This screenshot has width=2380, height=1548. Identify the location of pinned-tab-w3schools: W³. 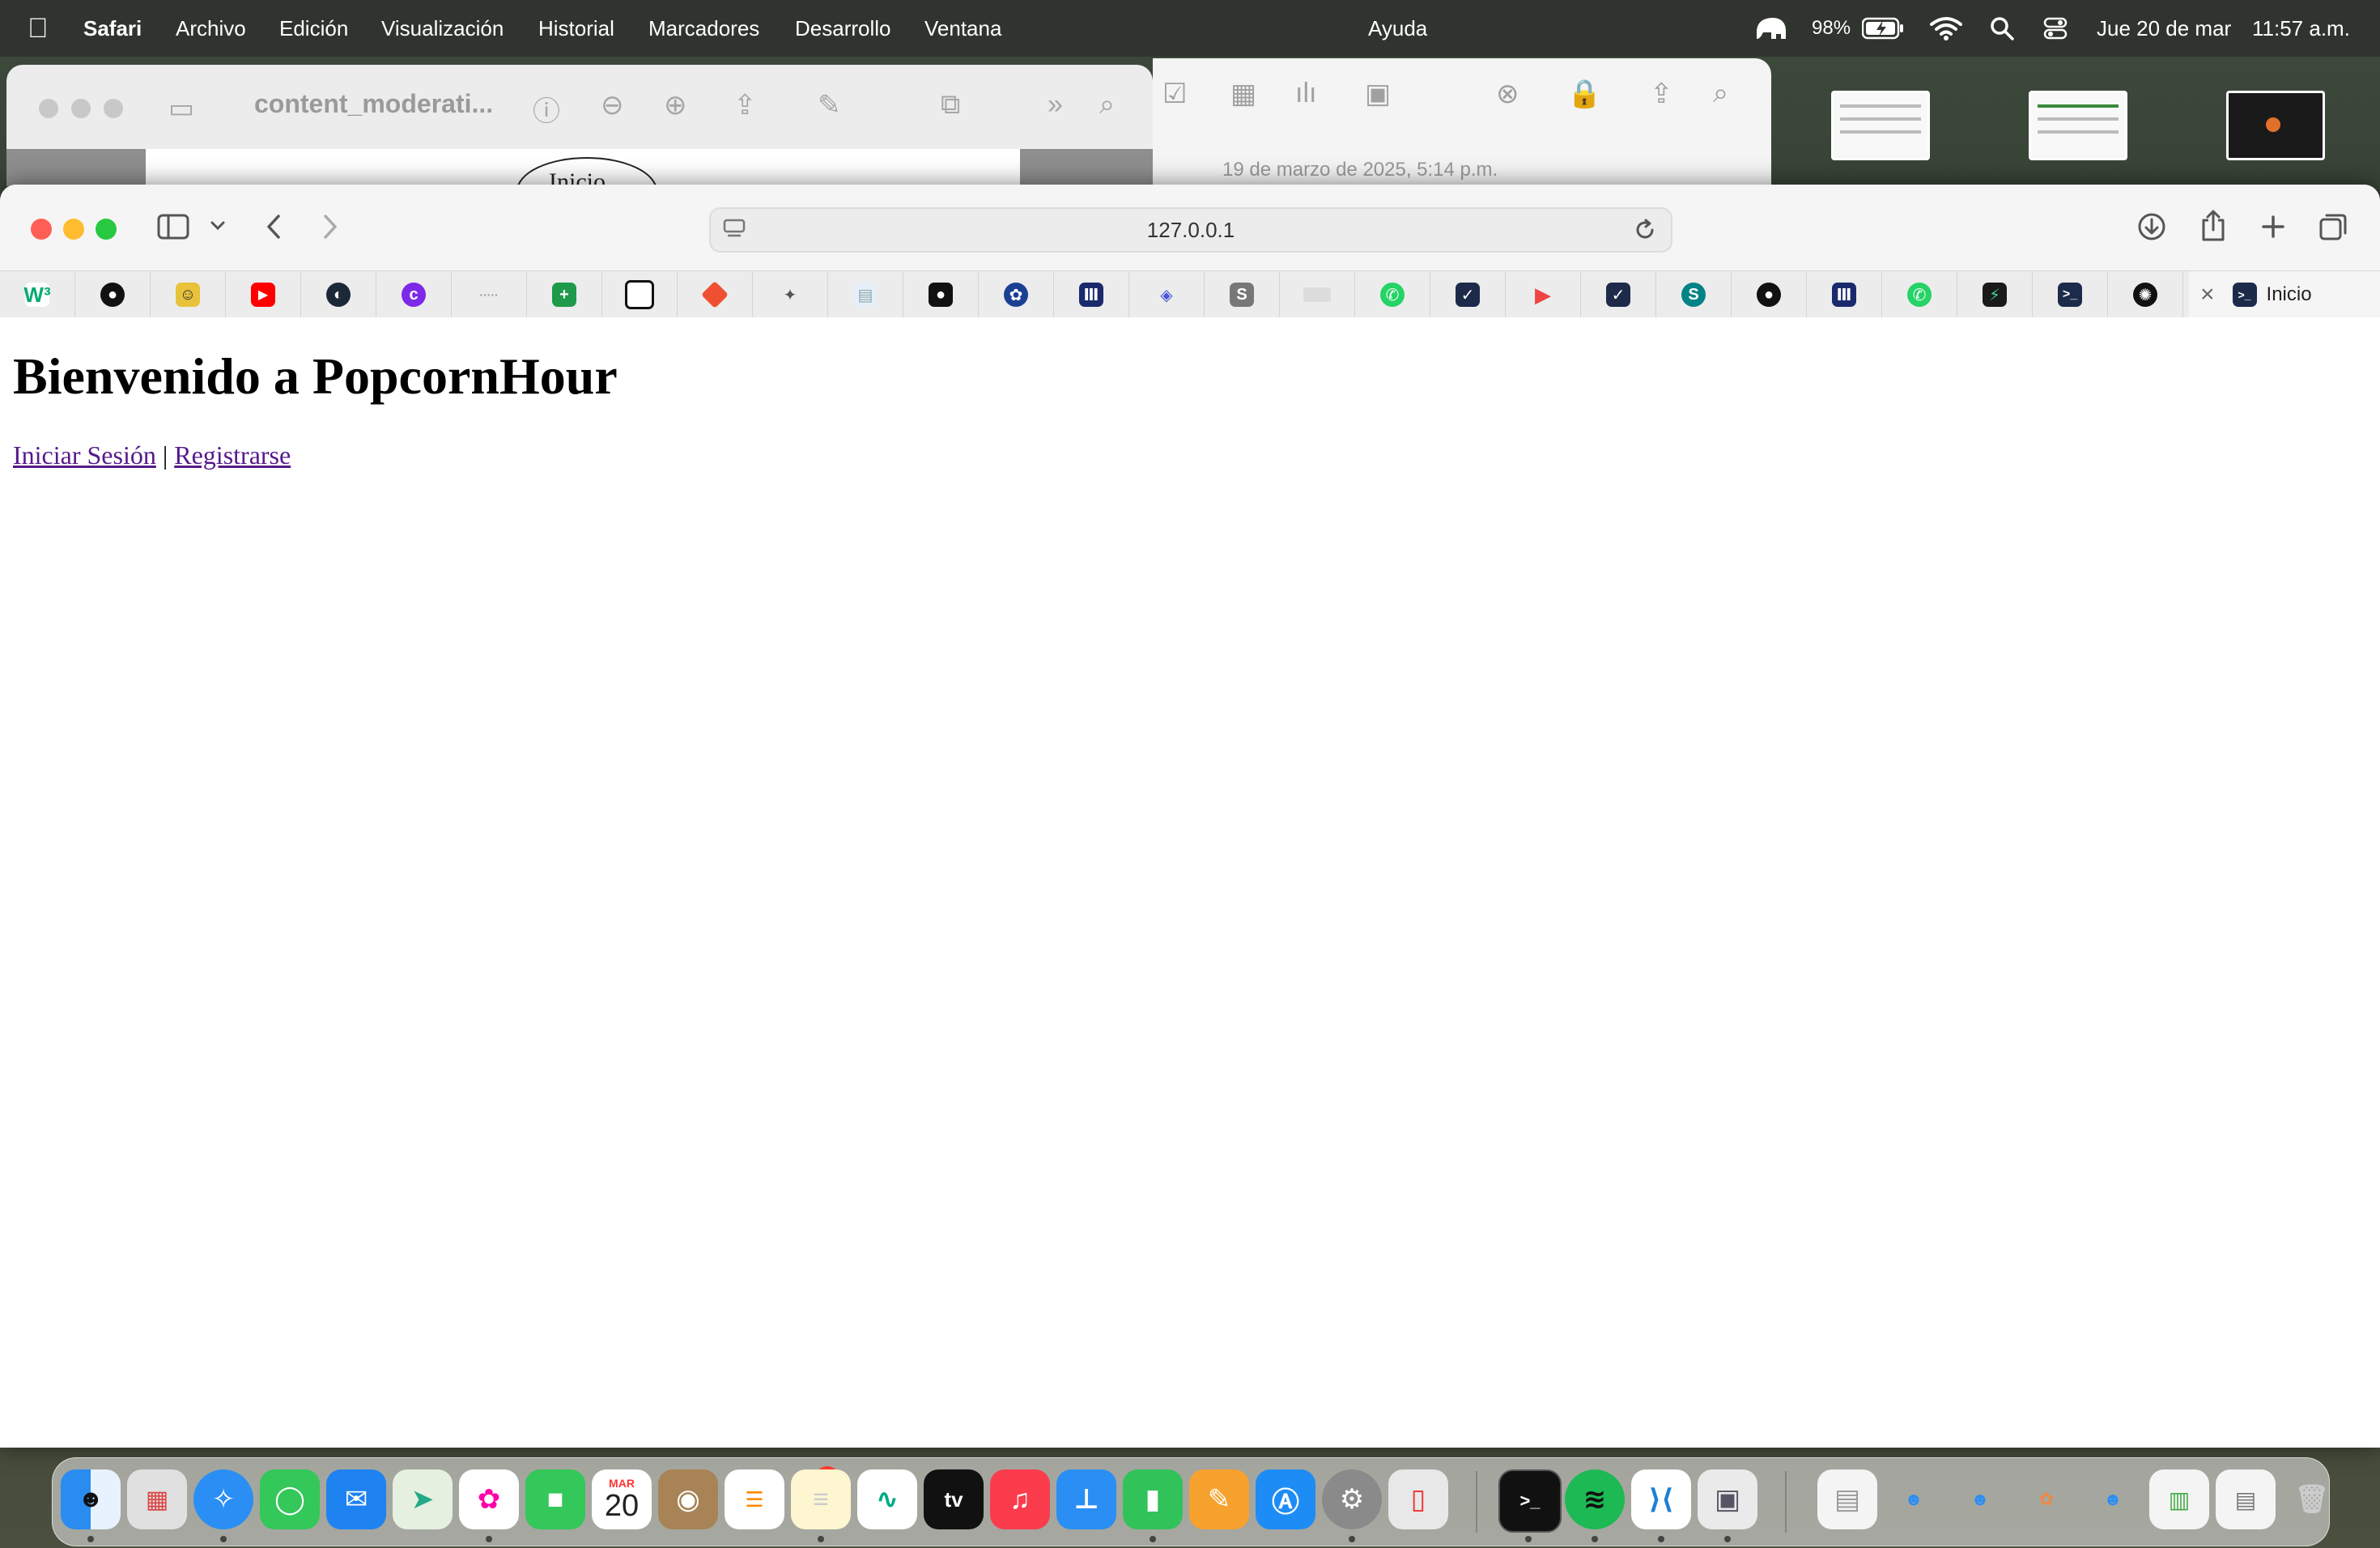
(38, 294).